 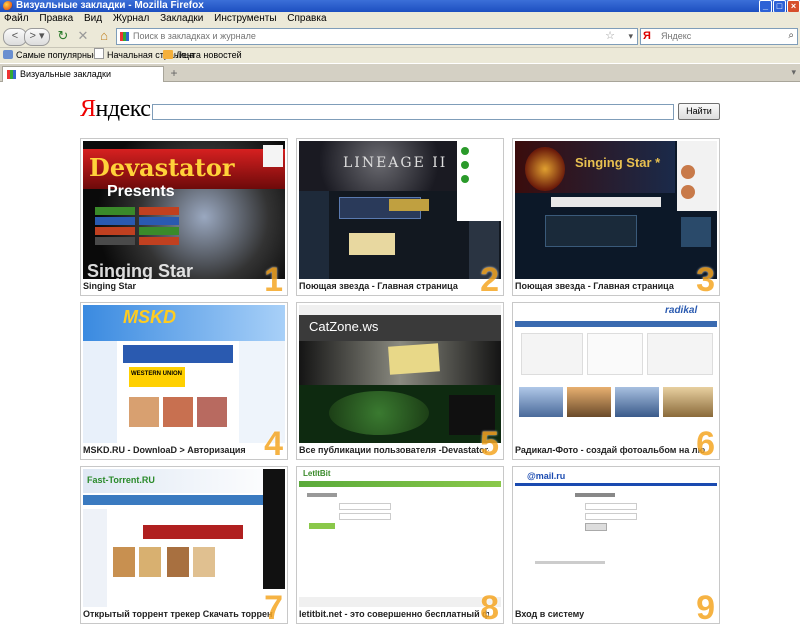 I want to click on menu-help: Справка, so click(x=306, y=18).